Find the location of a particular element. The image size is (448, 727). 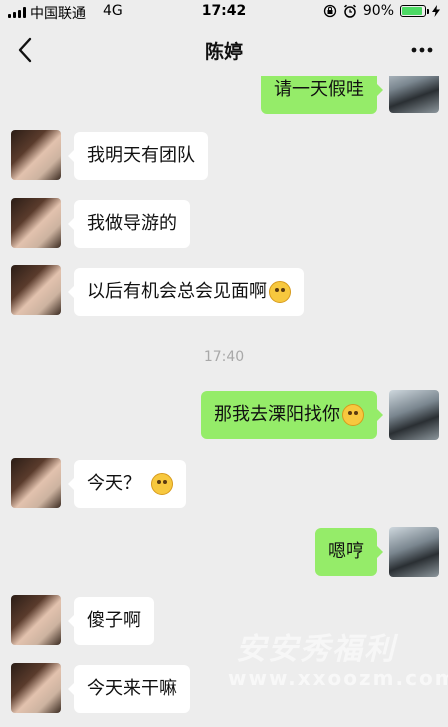

shocked-emoji-icon is located at coordinates (162, 484).